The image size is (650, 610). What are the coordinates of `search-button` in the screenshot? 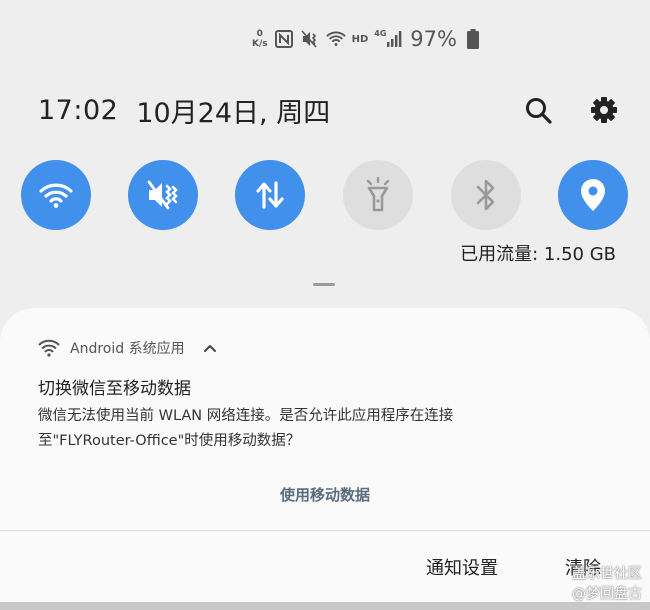 It's located at (538, 110).